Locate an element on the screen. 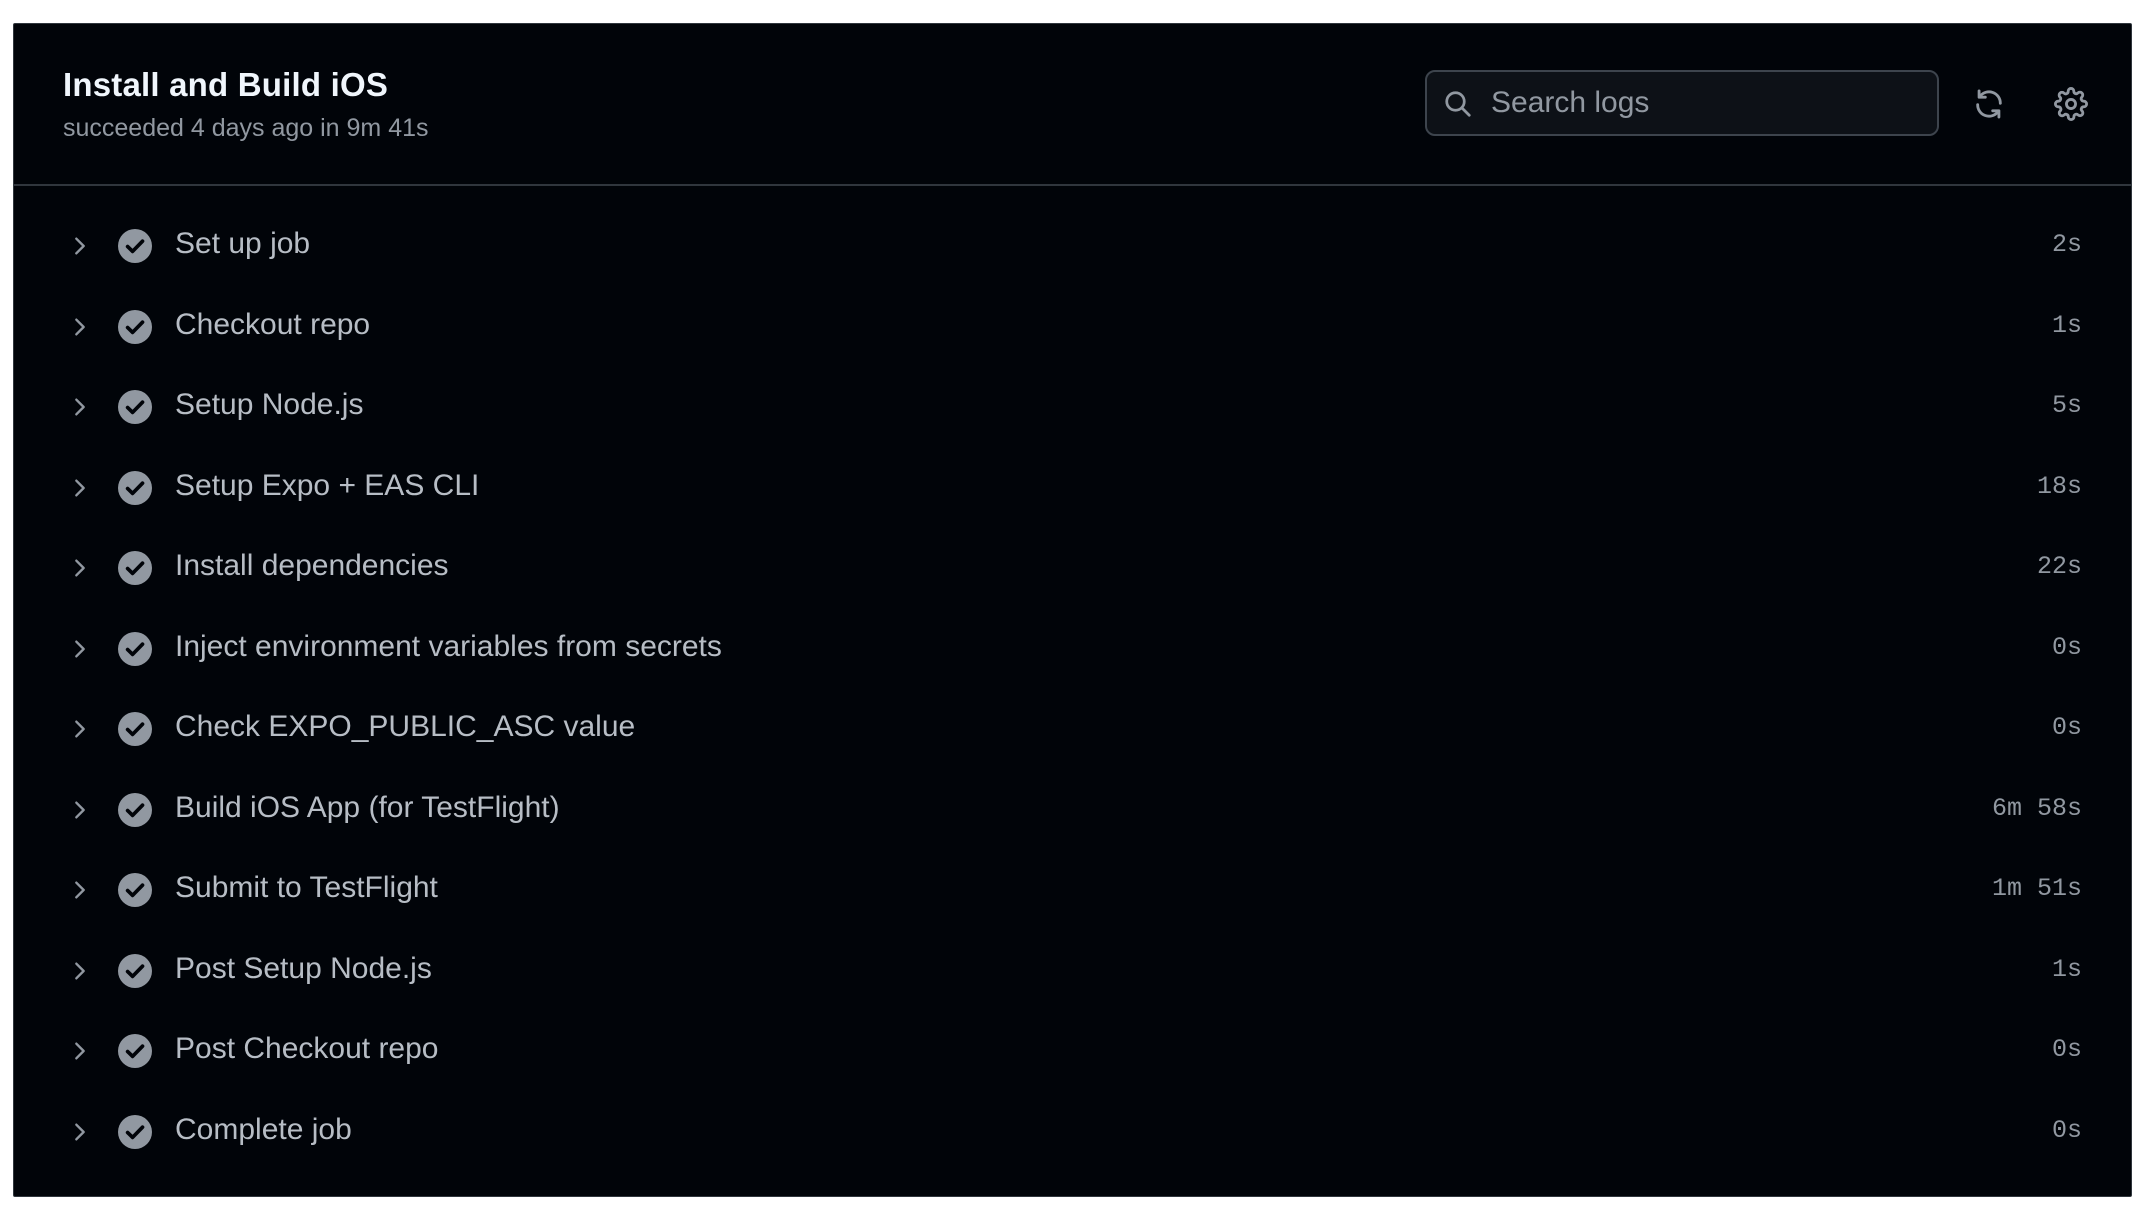 This screenshot has height=1218, width=2144. step-name: Checkout repo is located at coordinates (273, 324).